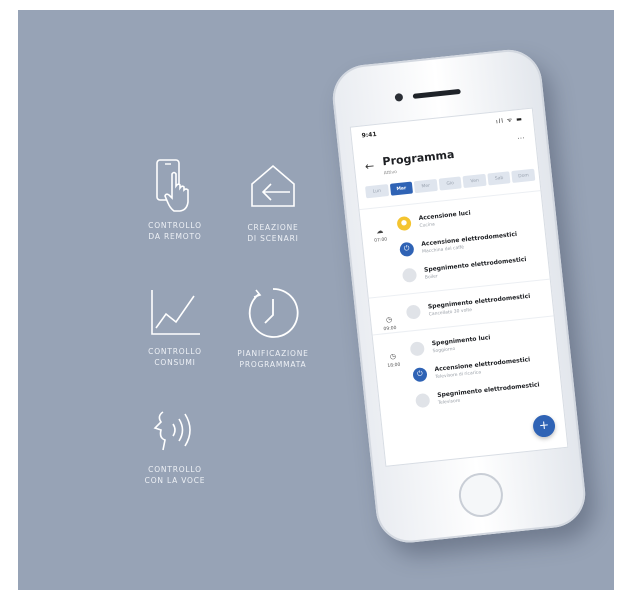 Image resolution: width=633 pixels, height=599 pixels. I want to click on clock-icon, so click(273, 313).